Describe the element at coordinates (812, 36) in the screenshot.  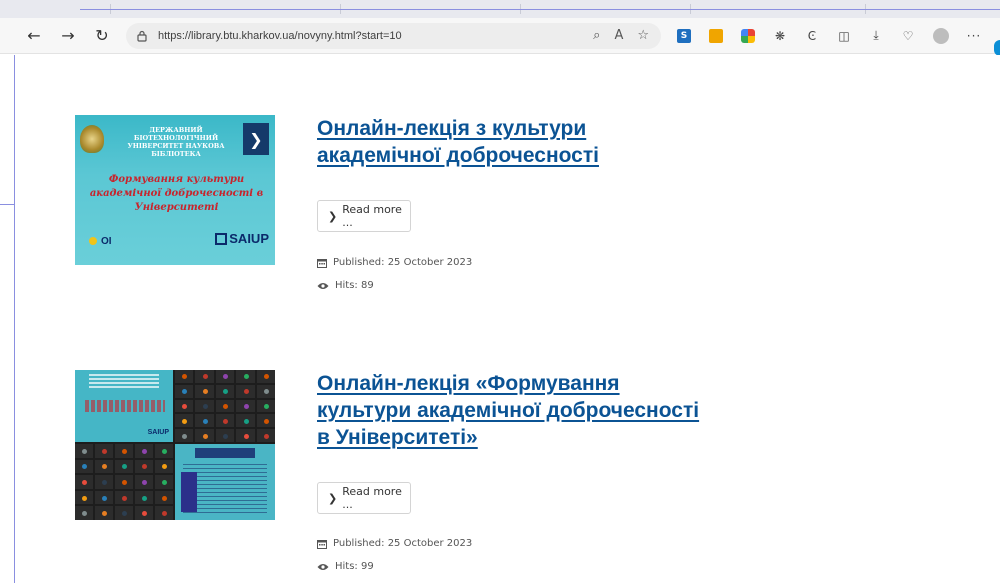
I see `extension-copilot-icon: Ͼ` at that location.